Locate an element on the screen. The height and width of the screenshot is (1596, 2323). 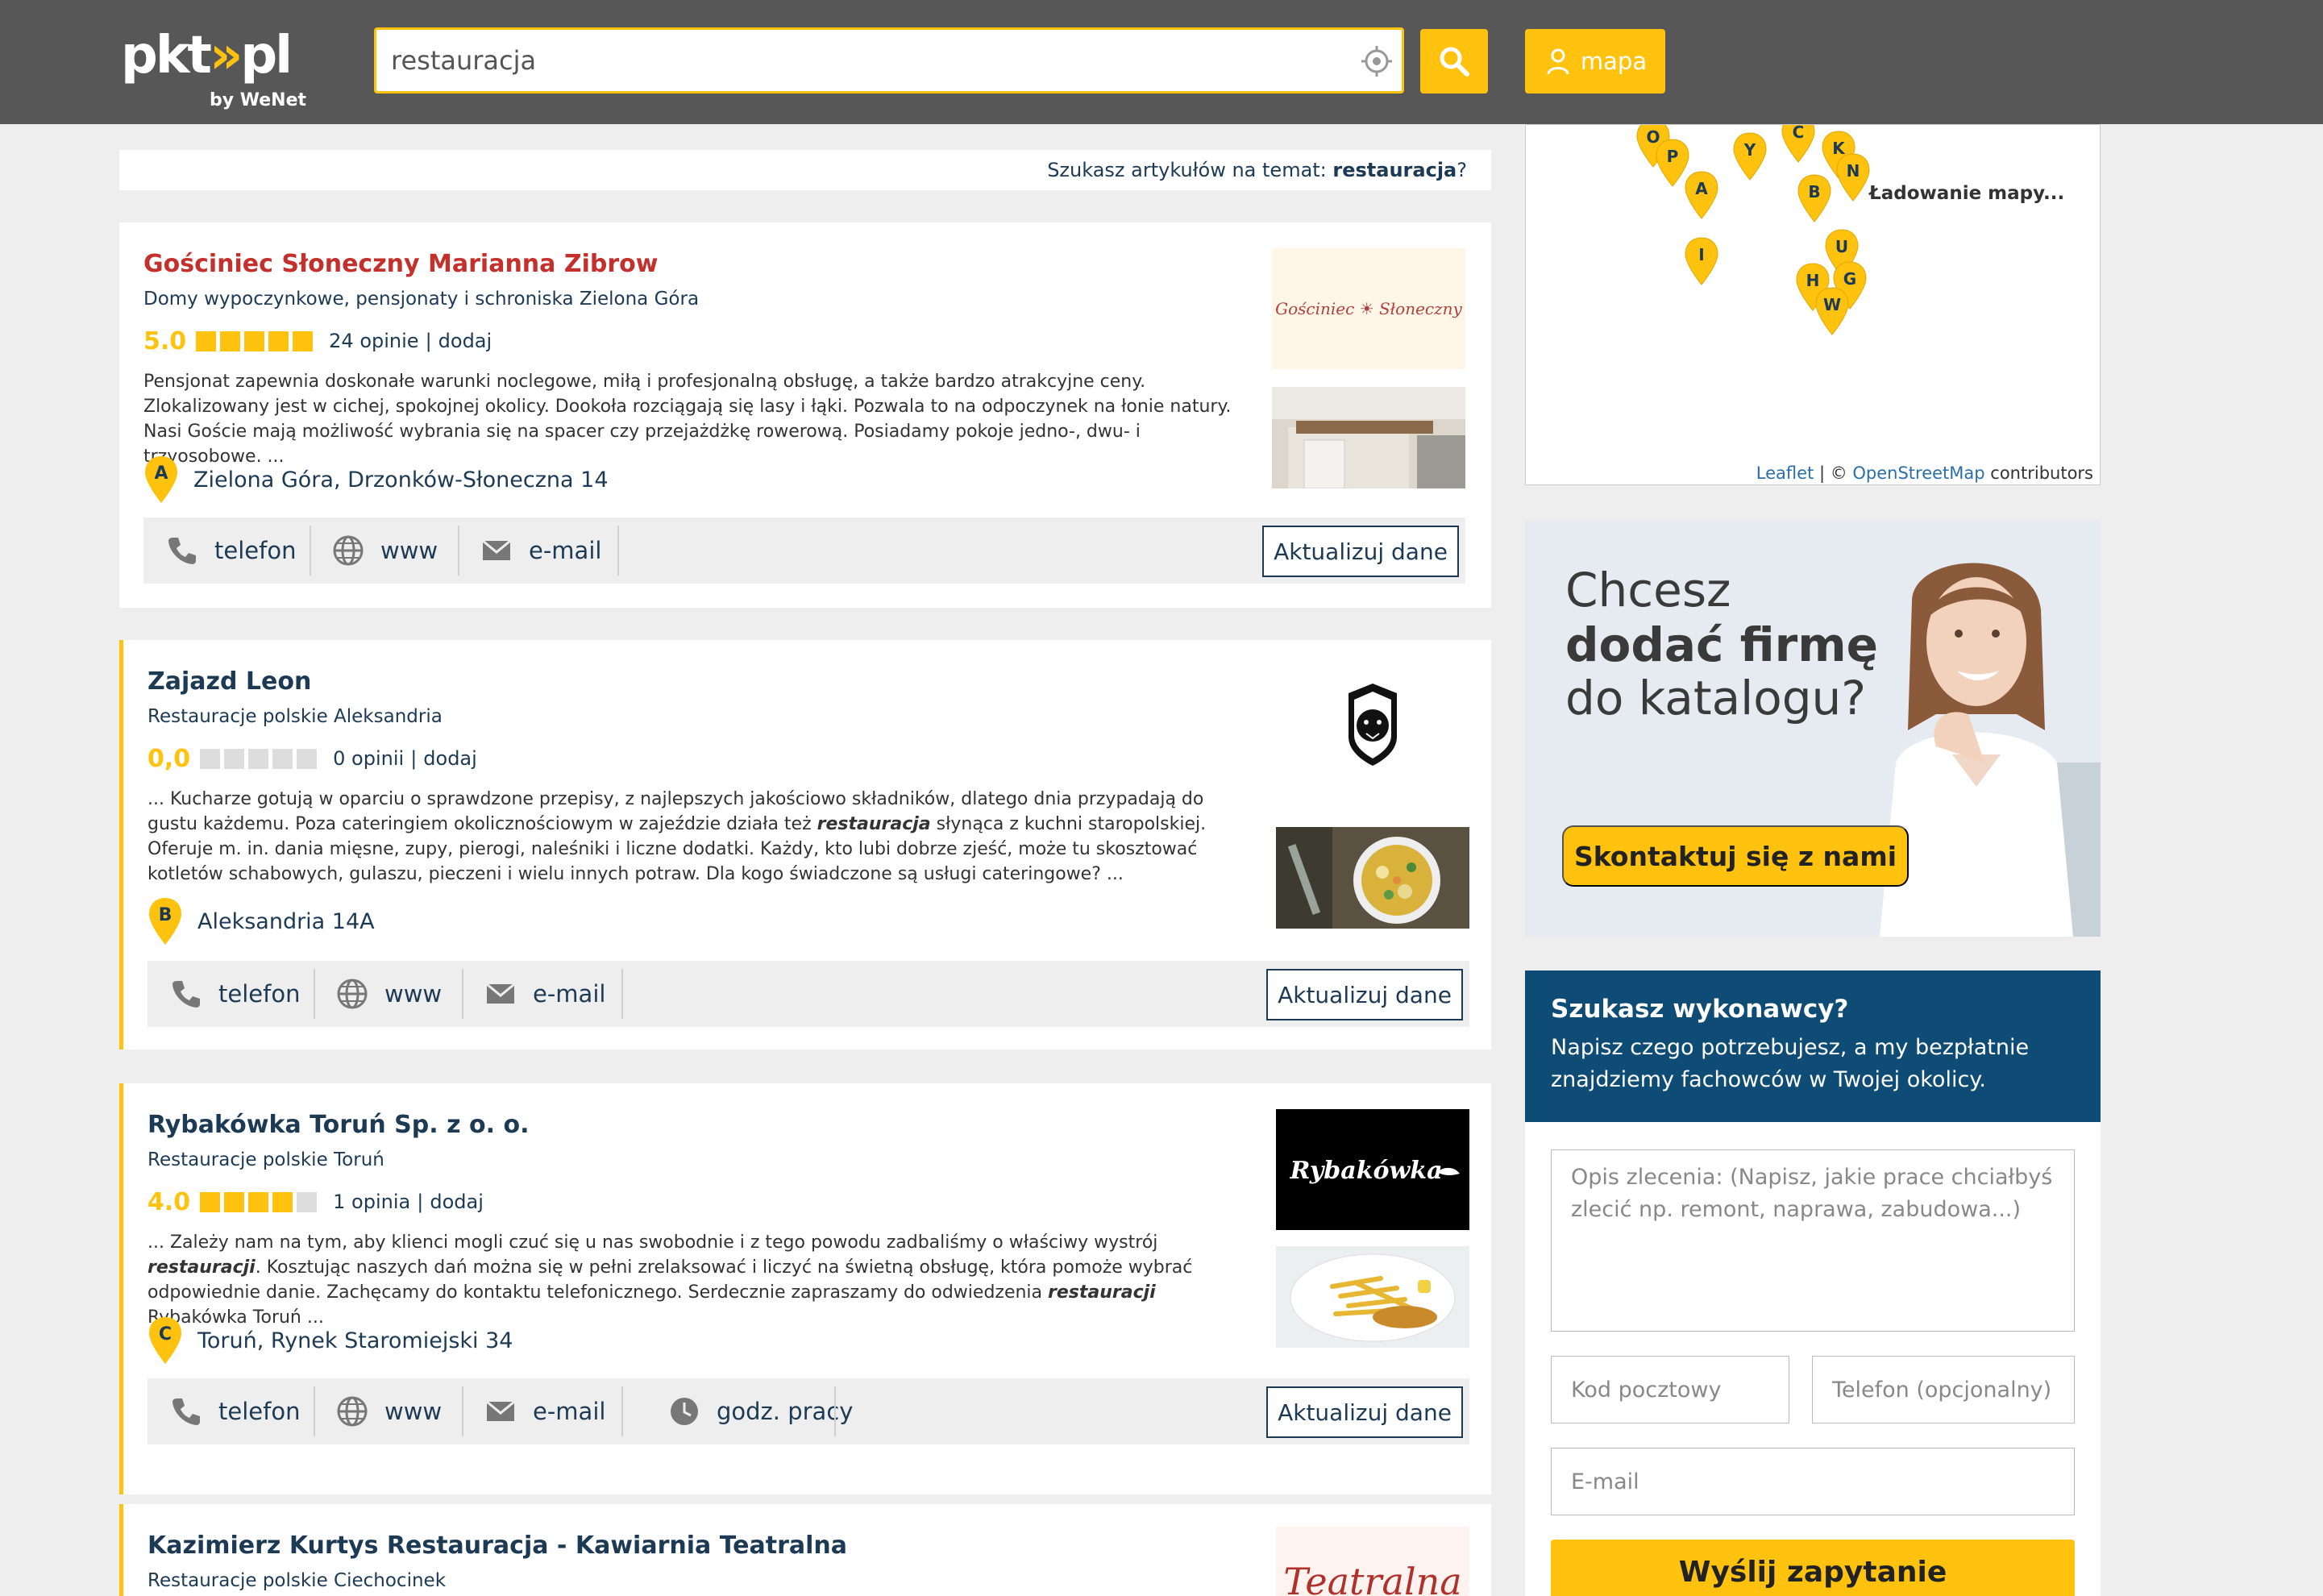
listing-title: Gościniec Słoneczny Marianna Zibrow is located at coordinates (400, 264).